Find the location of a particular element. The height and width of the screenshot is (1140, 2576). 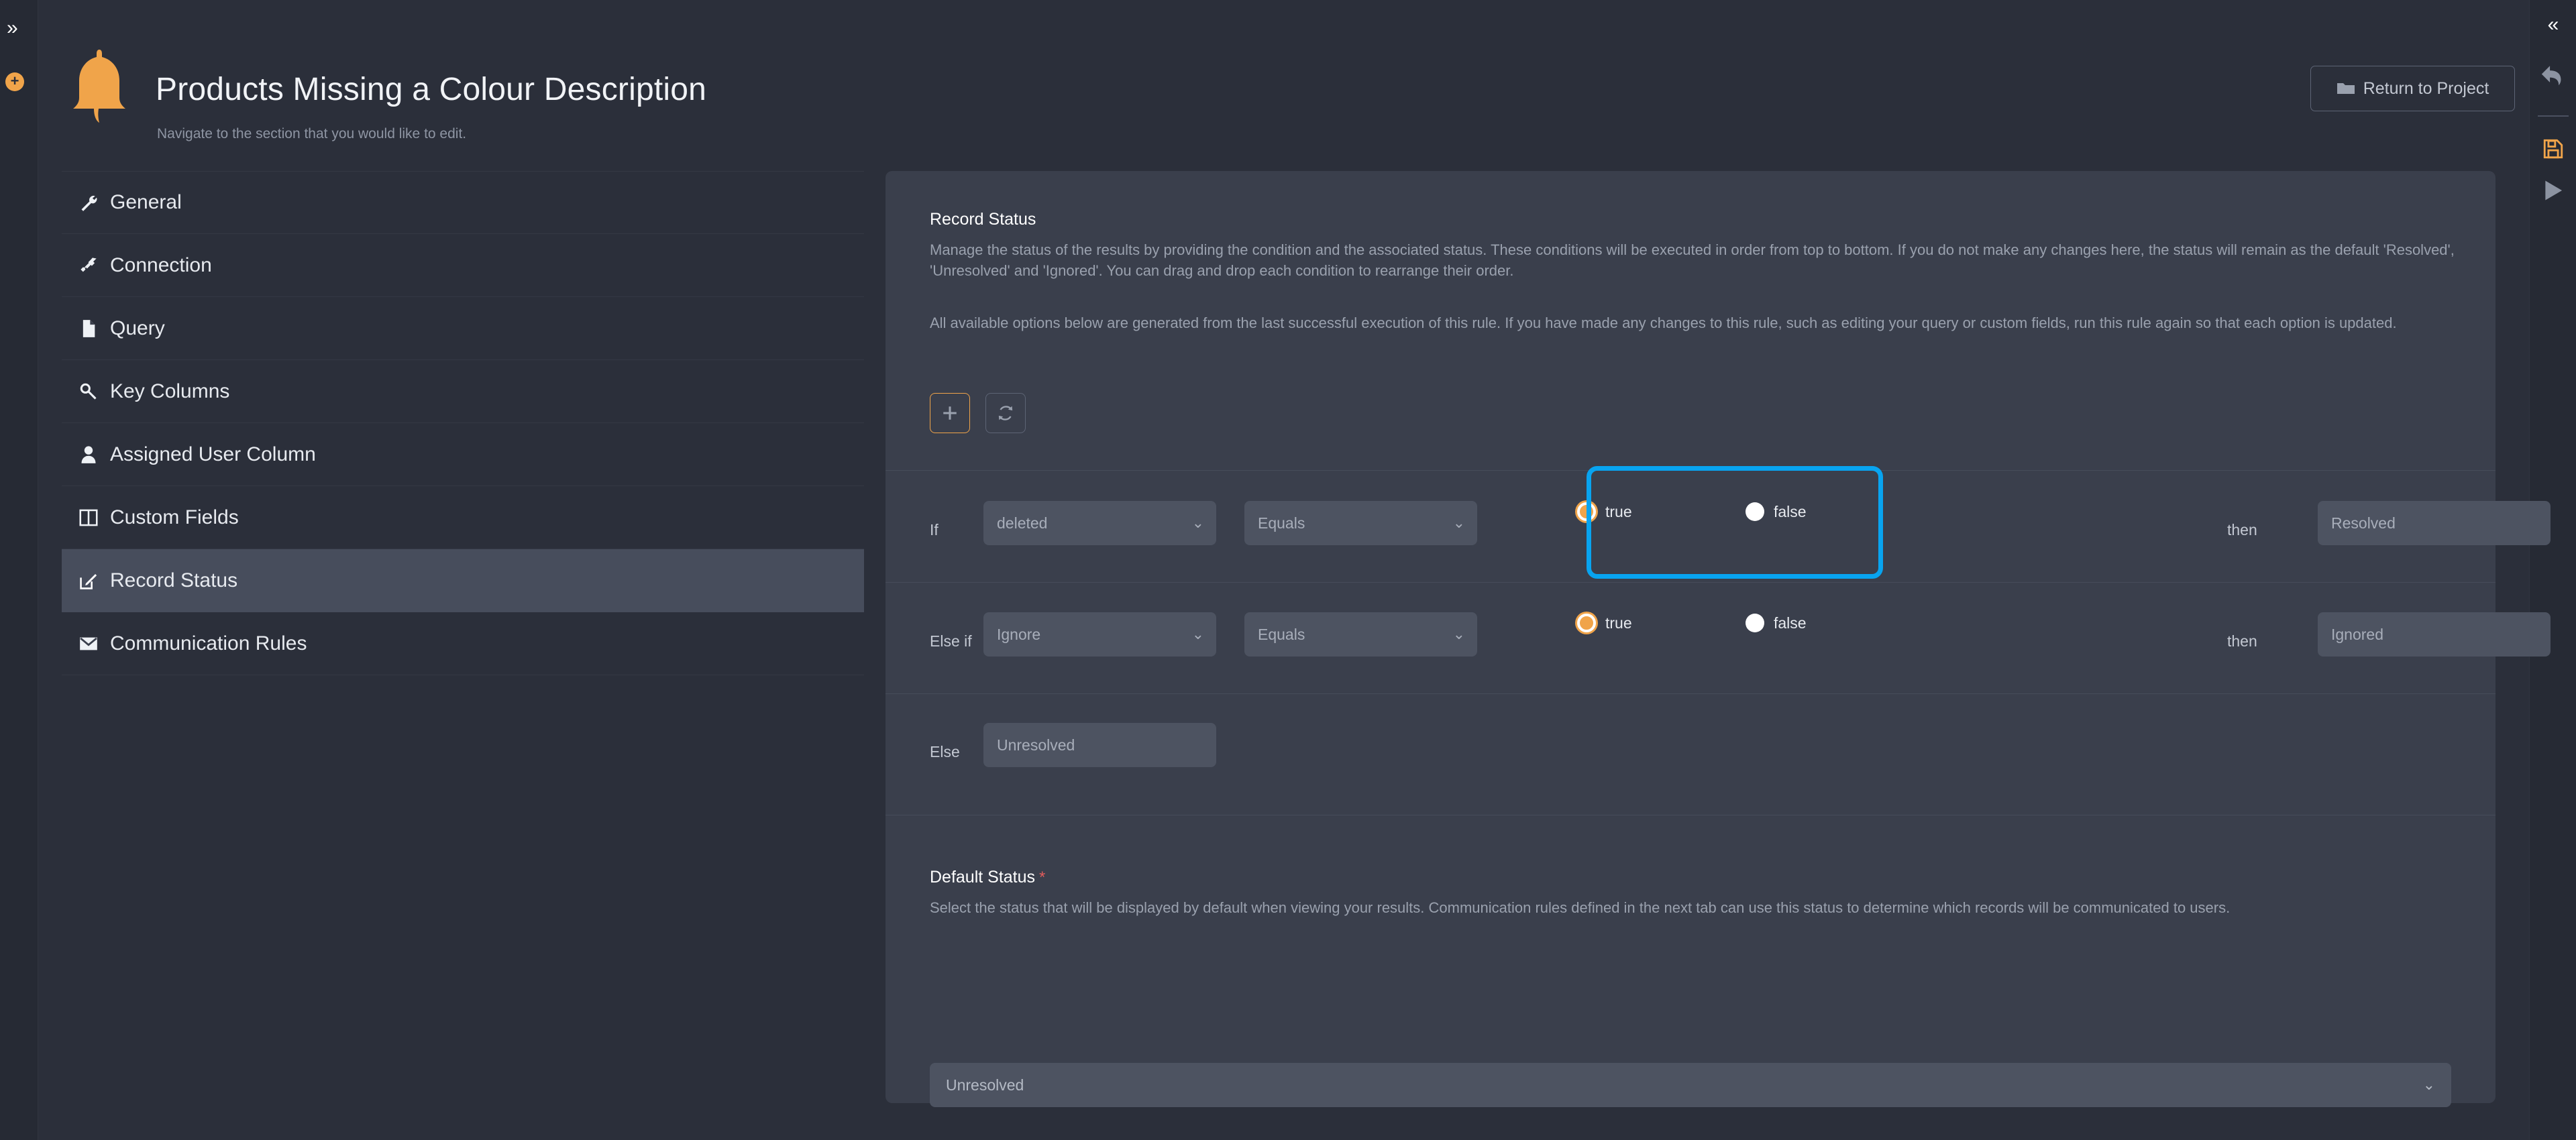

condition-status-field-2: Ignored is located at coordinates (2434, 634).